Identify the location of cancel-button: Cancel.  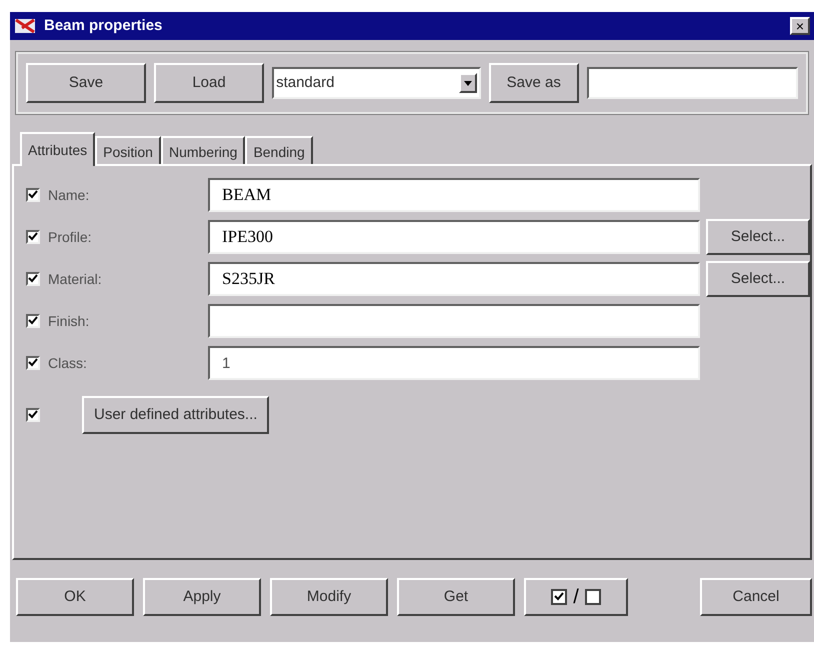
(756, 597).